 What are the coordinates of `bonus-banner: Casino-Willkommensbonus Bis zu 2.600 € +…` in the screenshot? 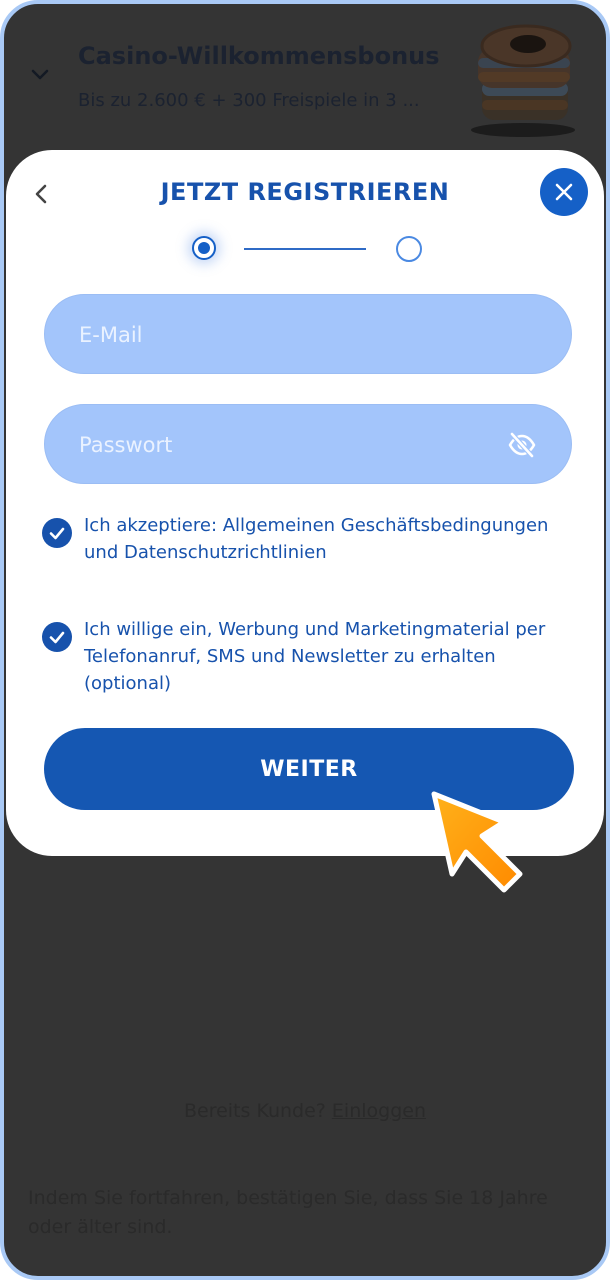 It's located at (305, 79).